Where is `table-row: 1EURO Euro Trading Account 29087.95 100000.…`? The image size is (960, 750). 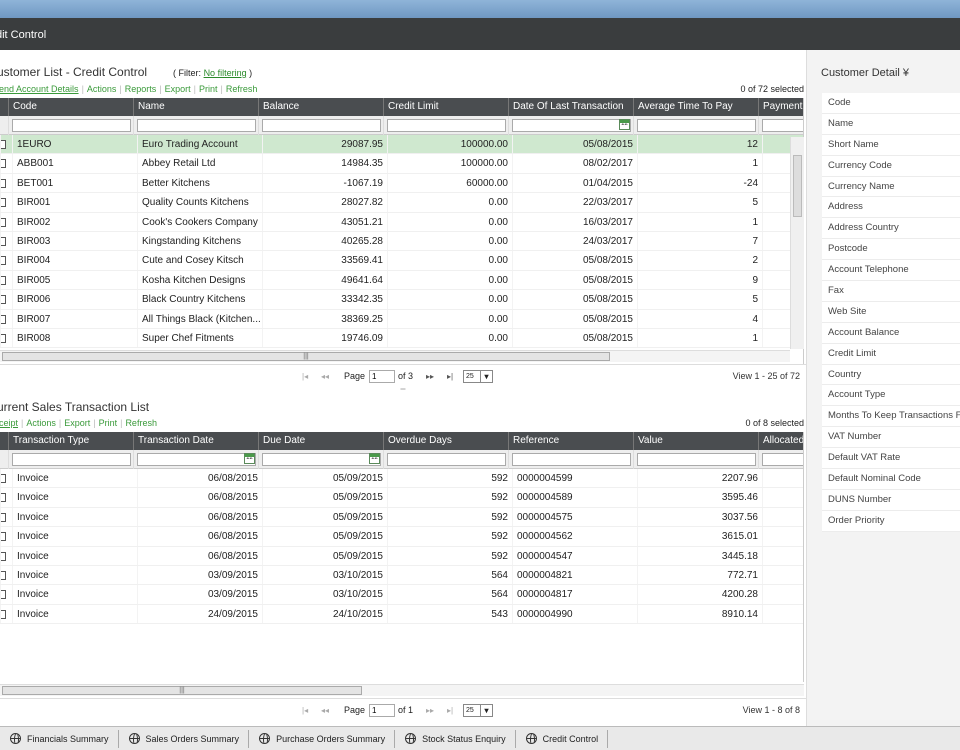
table-row: 1EURO Euro Trading Account 29087.95 100000.… is located at coordinates (401, 145).